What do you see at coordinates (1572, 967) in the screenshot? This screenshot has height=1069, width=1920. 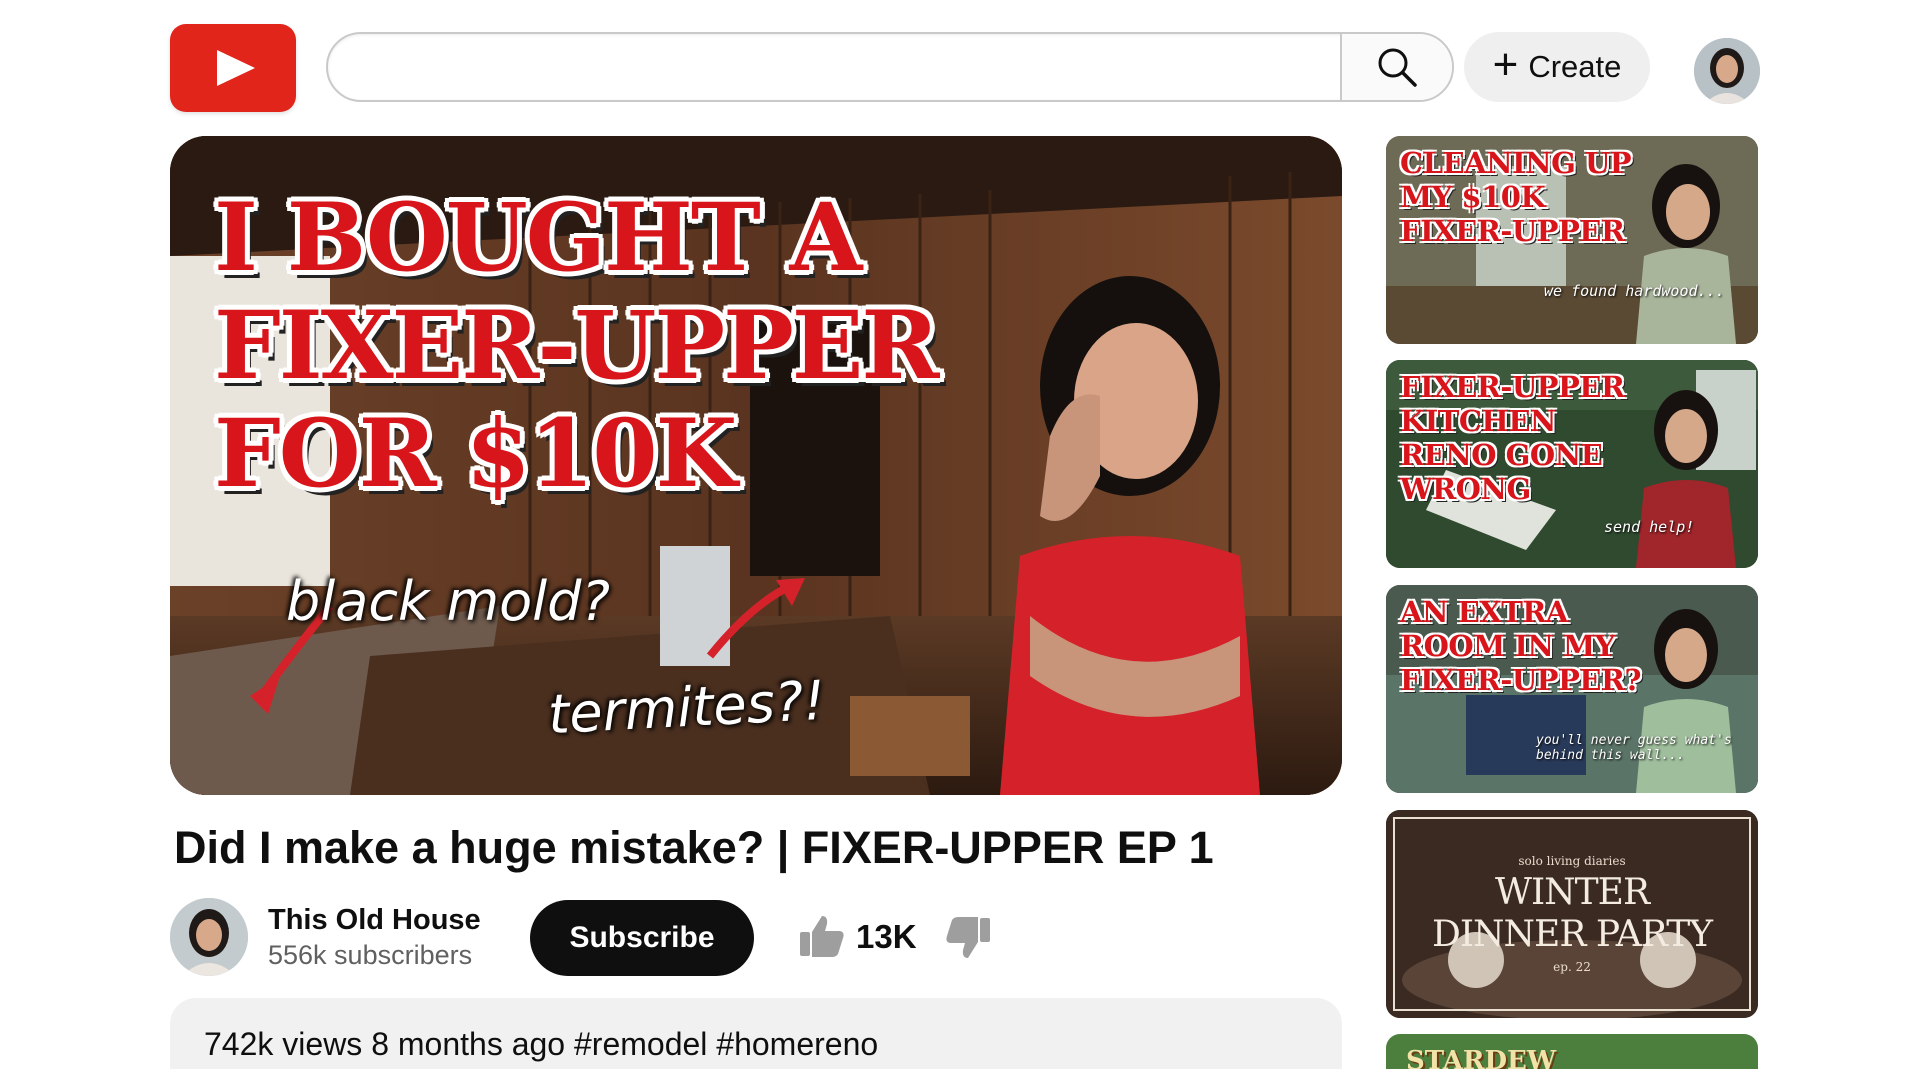 I see `related-video-4-episode: ep. 22` at bounding box center [1572, 967].